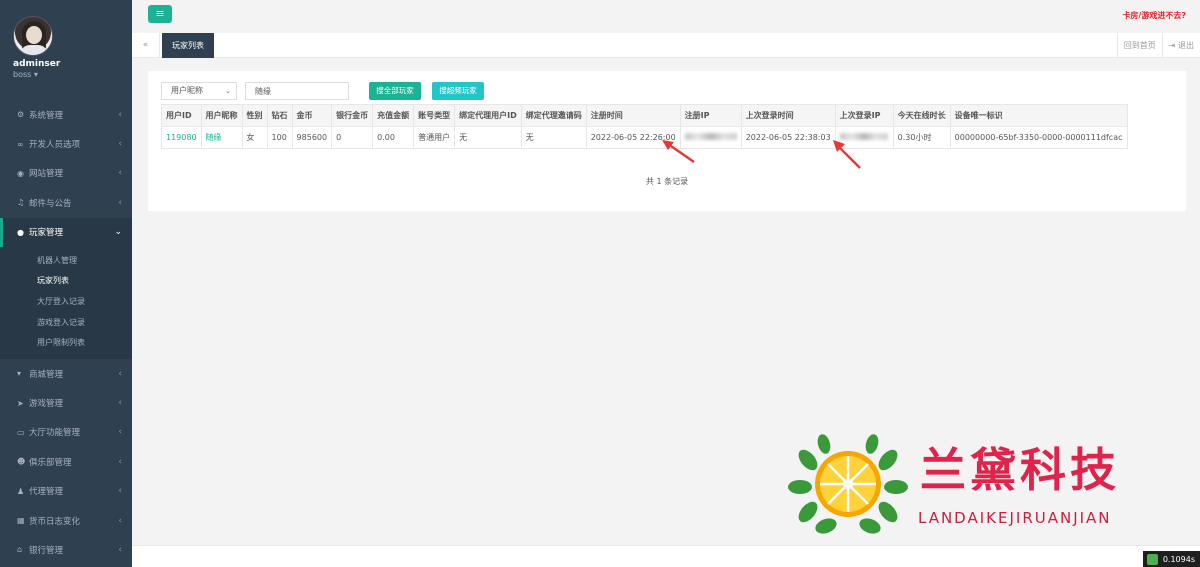 The image size is (1200, 567). What do you see at coordinates (66, 114) in the screenshot?
I see `sidebar-item-system: ⚙ 系统管理 ‹` at bounding box center [66, 114].